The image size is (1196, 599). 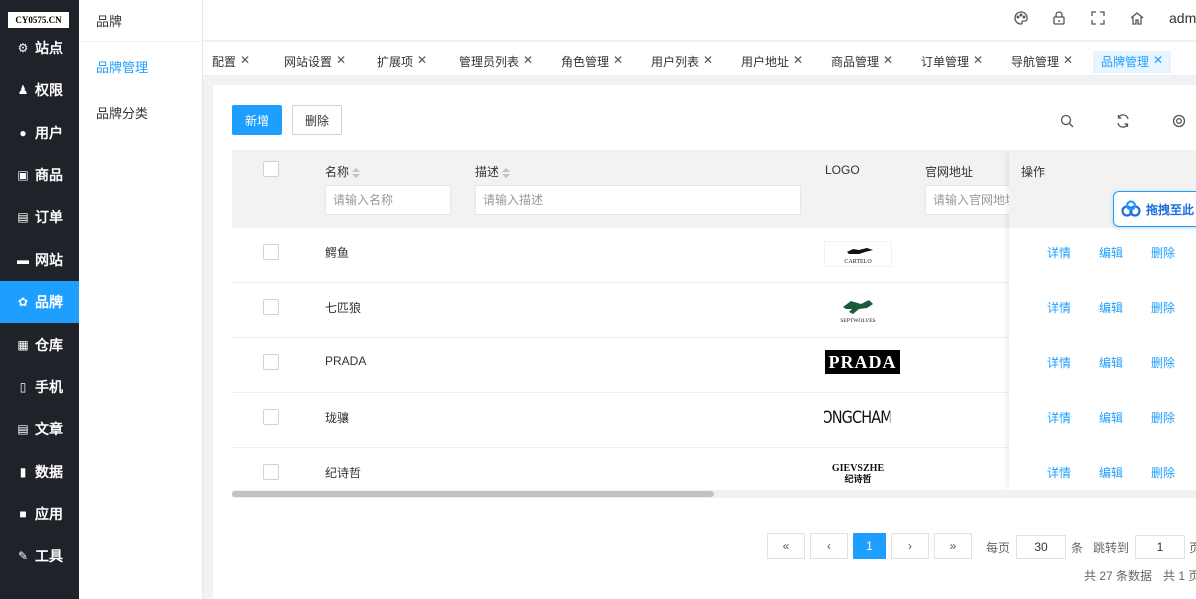 I want to click on per-page-input: 30, so click(x=1041, y=547).